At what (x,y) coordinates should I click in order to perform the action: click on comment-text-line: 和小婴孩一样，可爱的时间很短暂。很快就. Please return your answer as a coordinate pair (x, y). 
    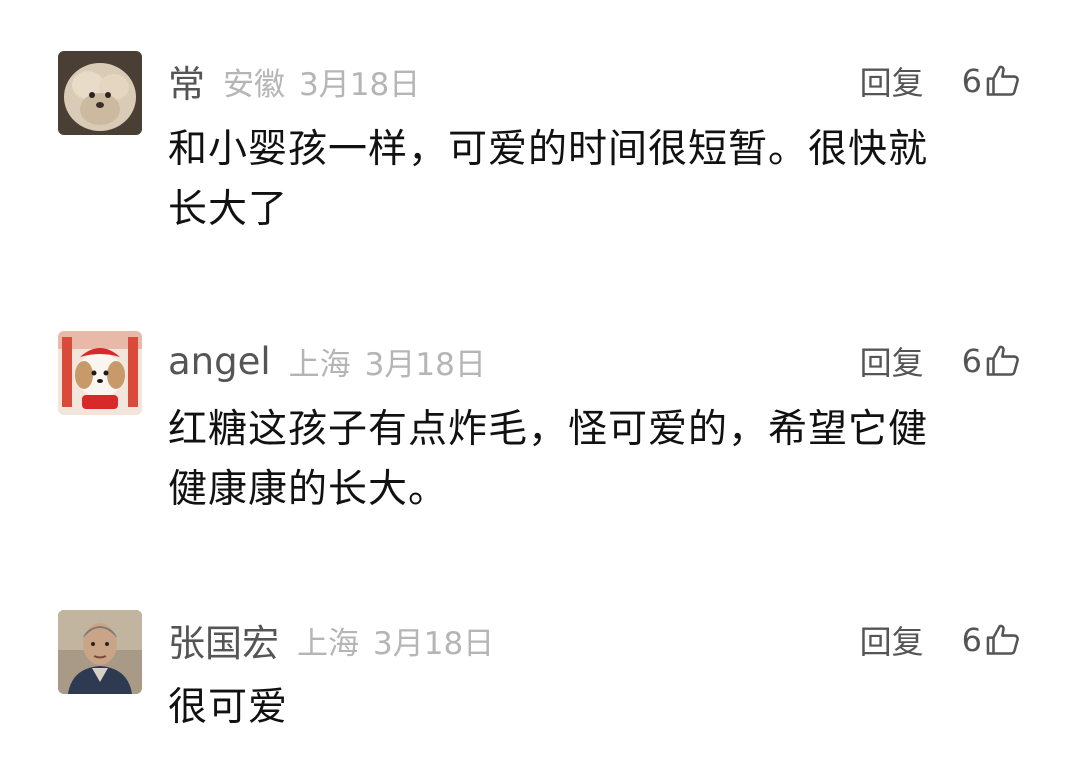
    Looking at the image, I should click on (548, 149).